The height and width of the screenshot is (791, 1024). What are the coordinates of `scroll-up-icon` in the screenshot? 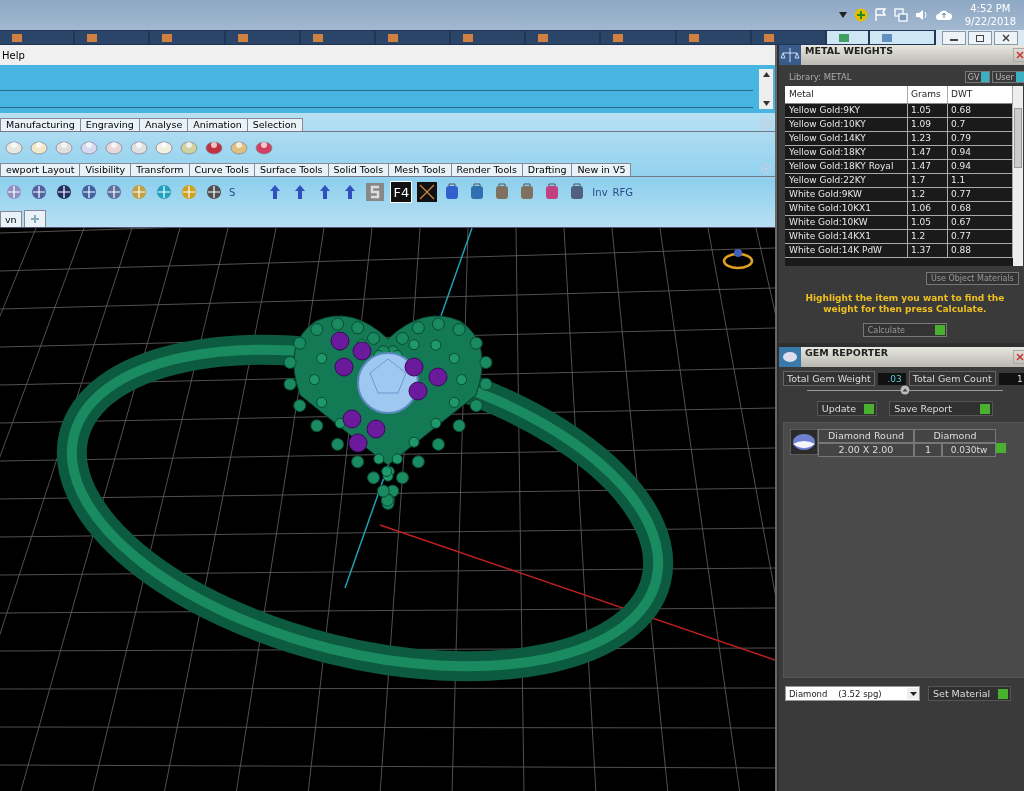 It's located at (766, 74).